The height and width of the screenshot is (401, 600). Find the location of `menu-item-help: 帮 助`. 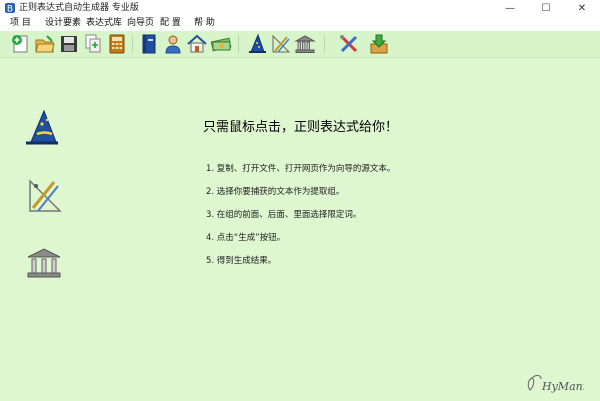

menu-item-help: 帮 助 is located at coordinates (204, 24).